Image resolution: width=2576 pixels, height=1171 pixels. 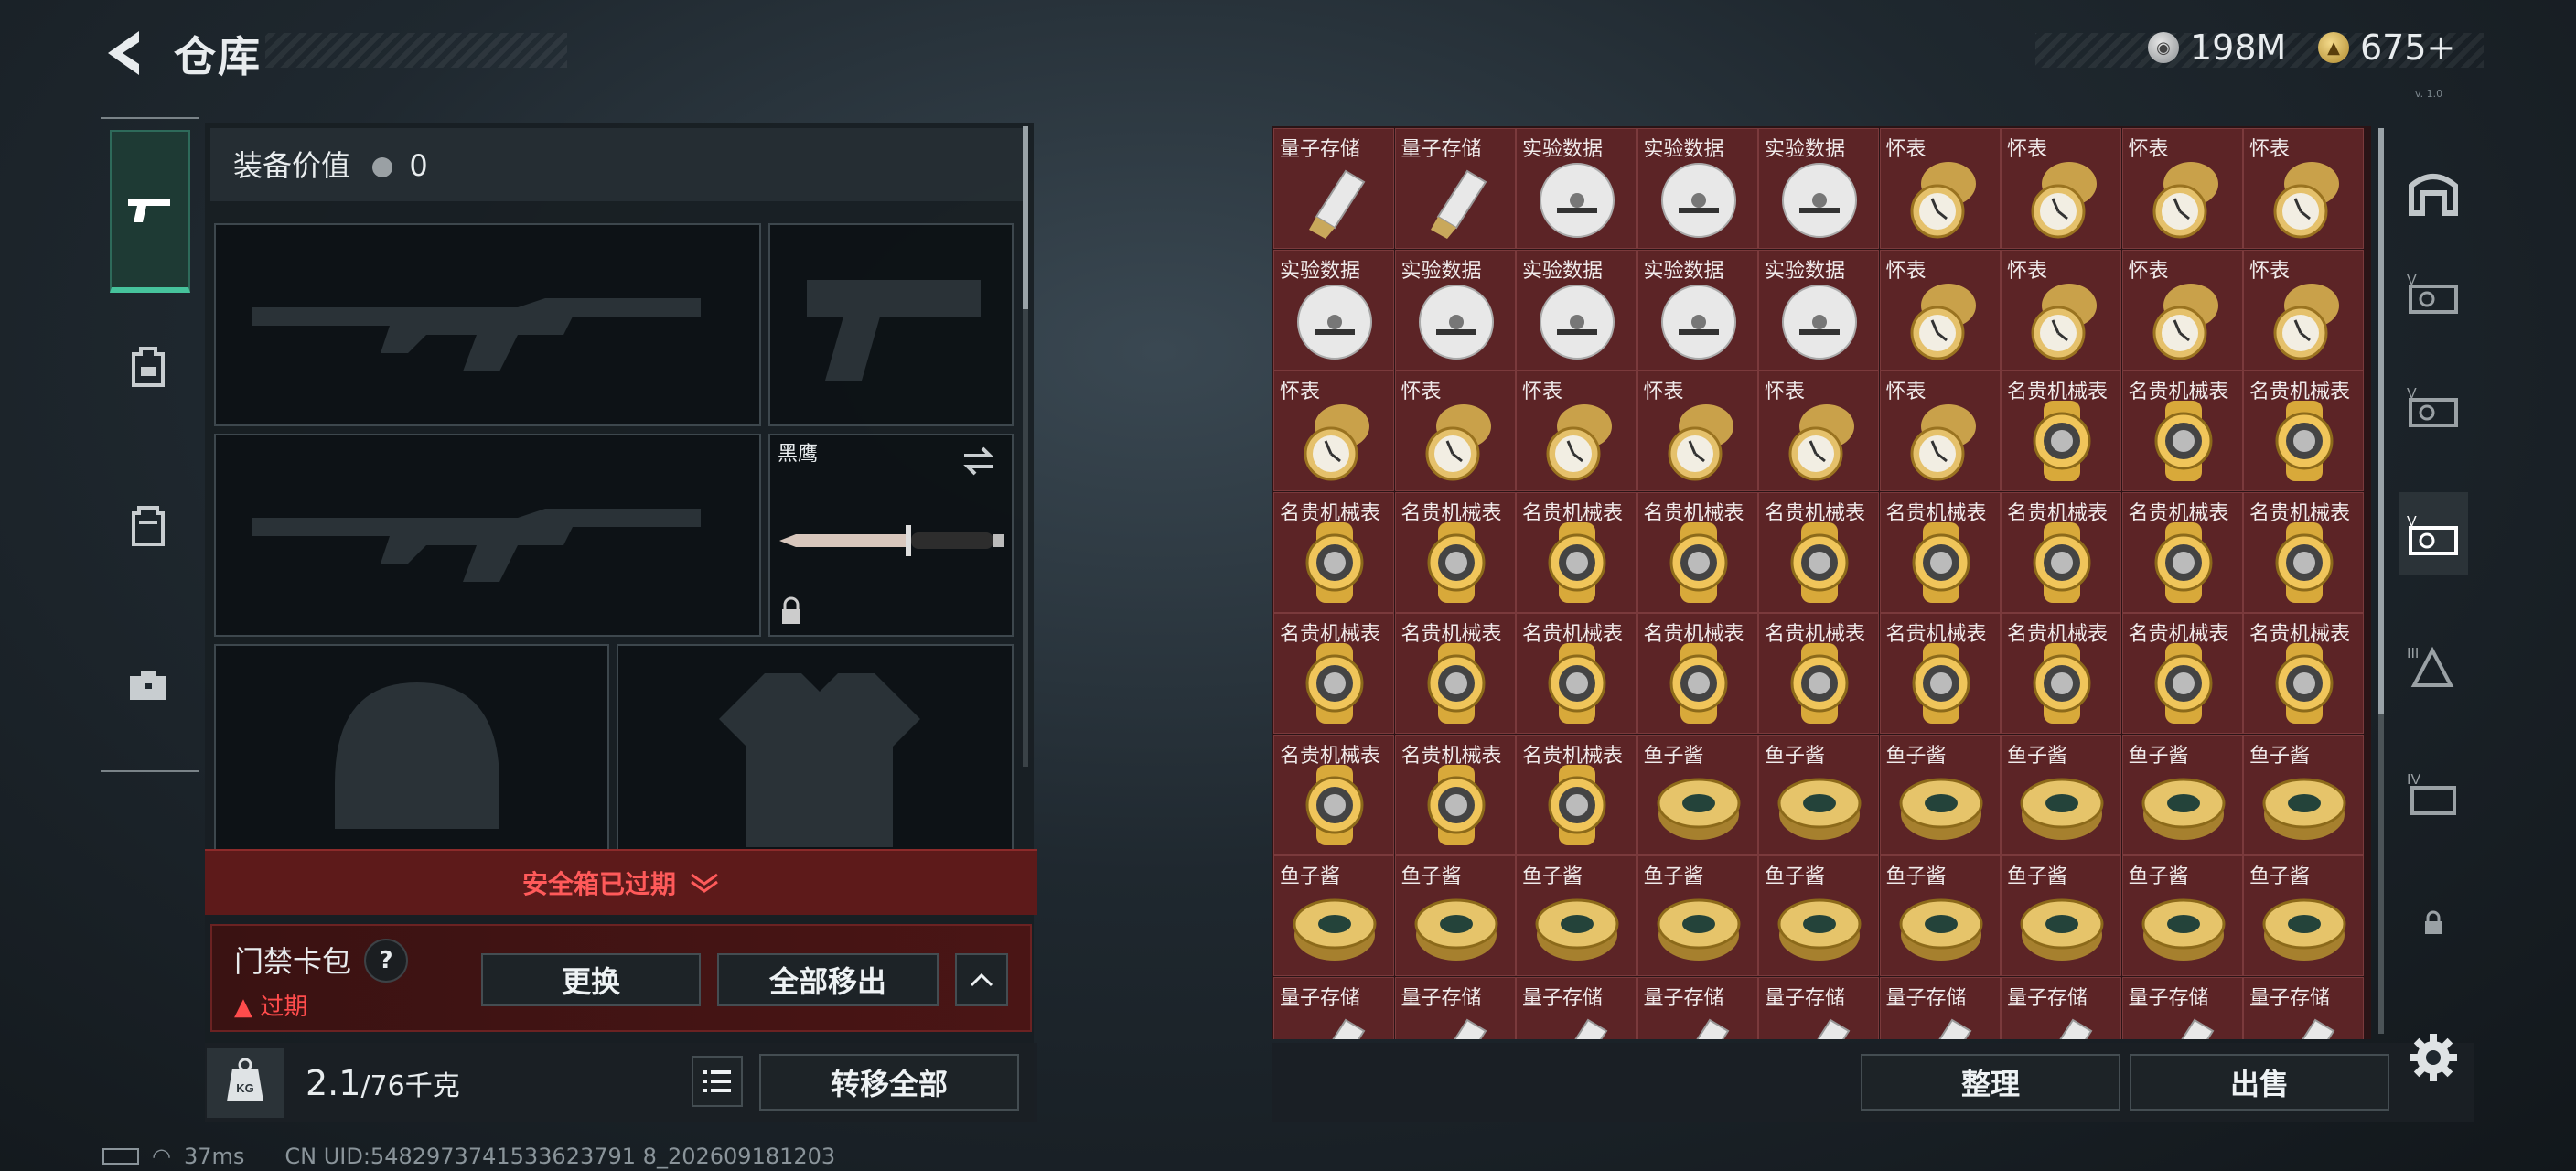 What do you see at coordinates (1991, 1082) in the screenshot?
I see `sort-button: 整理` at bounding box center [1991, 1082].